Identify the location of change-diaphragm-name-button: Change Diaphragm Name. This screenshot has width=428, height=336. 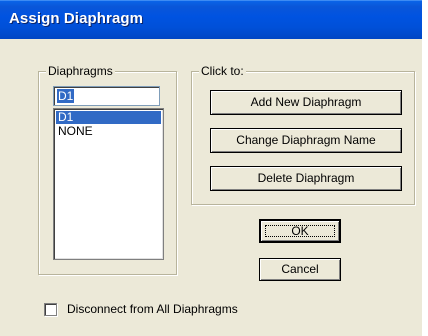
(306, 140).